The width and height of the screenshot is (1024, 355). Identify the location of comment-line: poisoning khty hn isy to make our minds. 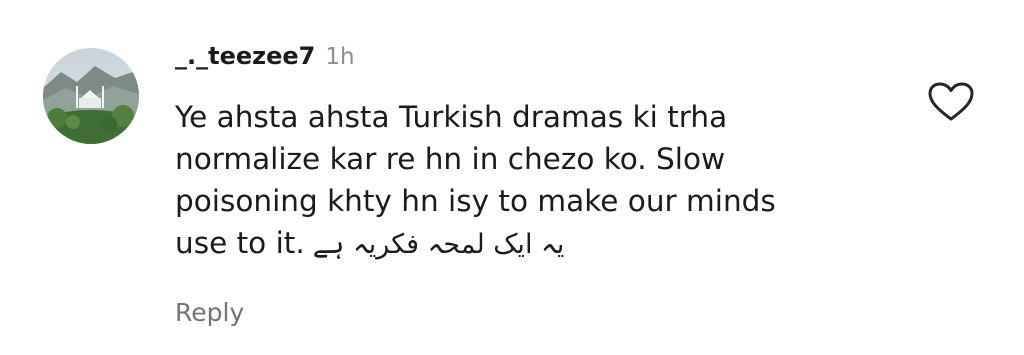
(475, 201).